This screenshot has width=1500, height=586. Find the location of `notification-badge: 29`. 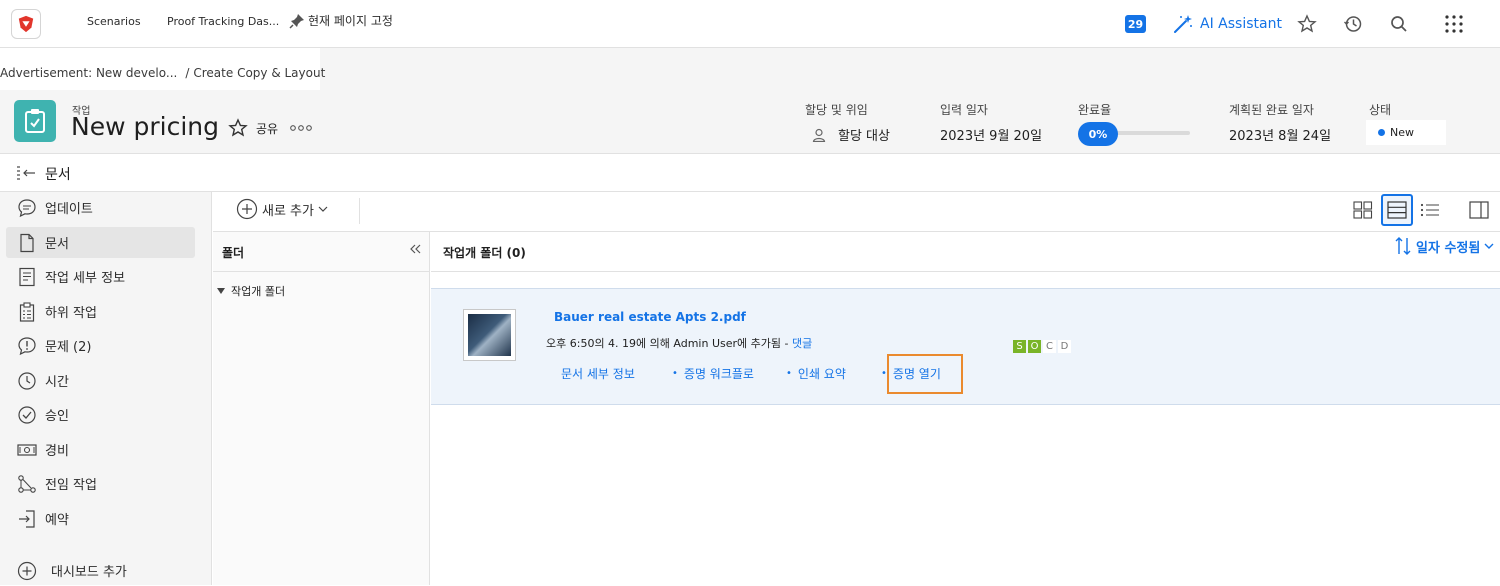

notification-badge: 29 is located at coordinates (1135, 24).